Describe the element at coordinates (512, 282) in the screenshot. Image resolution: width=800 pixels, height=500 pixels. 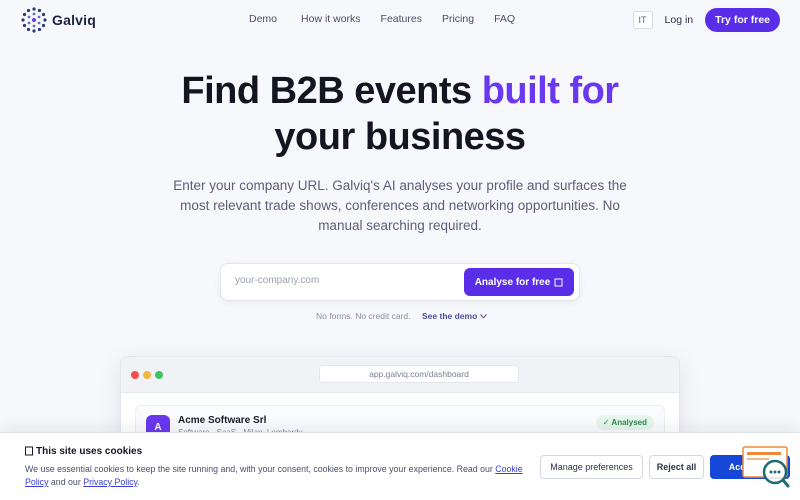
I see `analyse-button-label: Analyse for free` at that location.